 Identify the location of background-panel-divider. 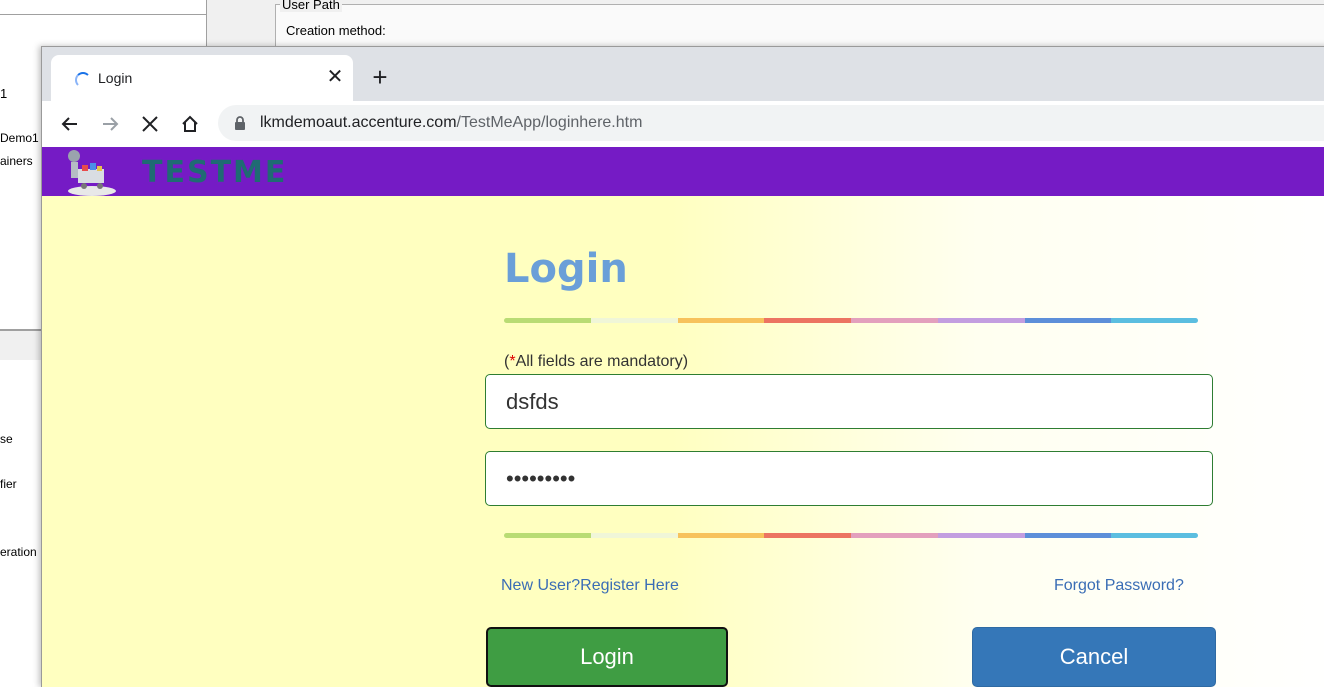
(21, 345).